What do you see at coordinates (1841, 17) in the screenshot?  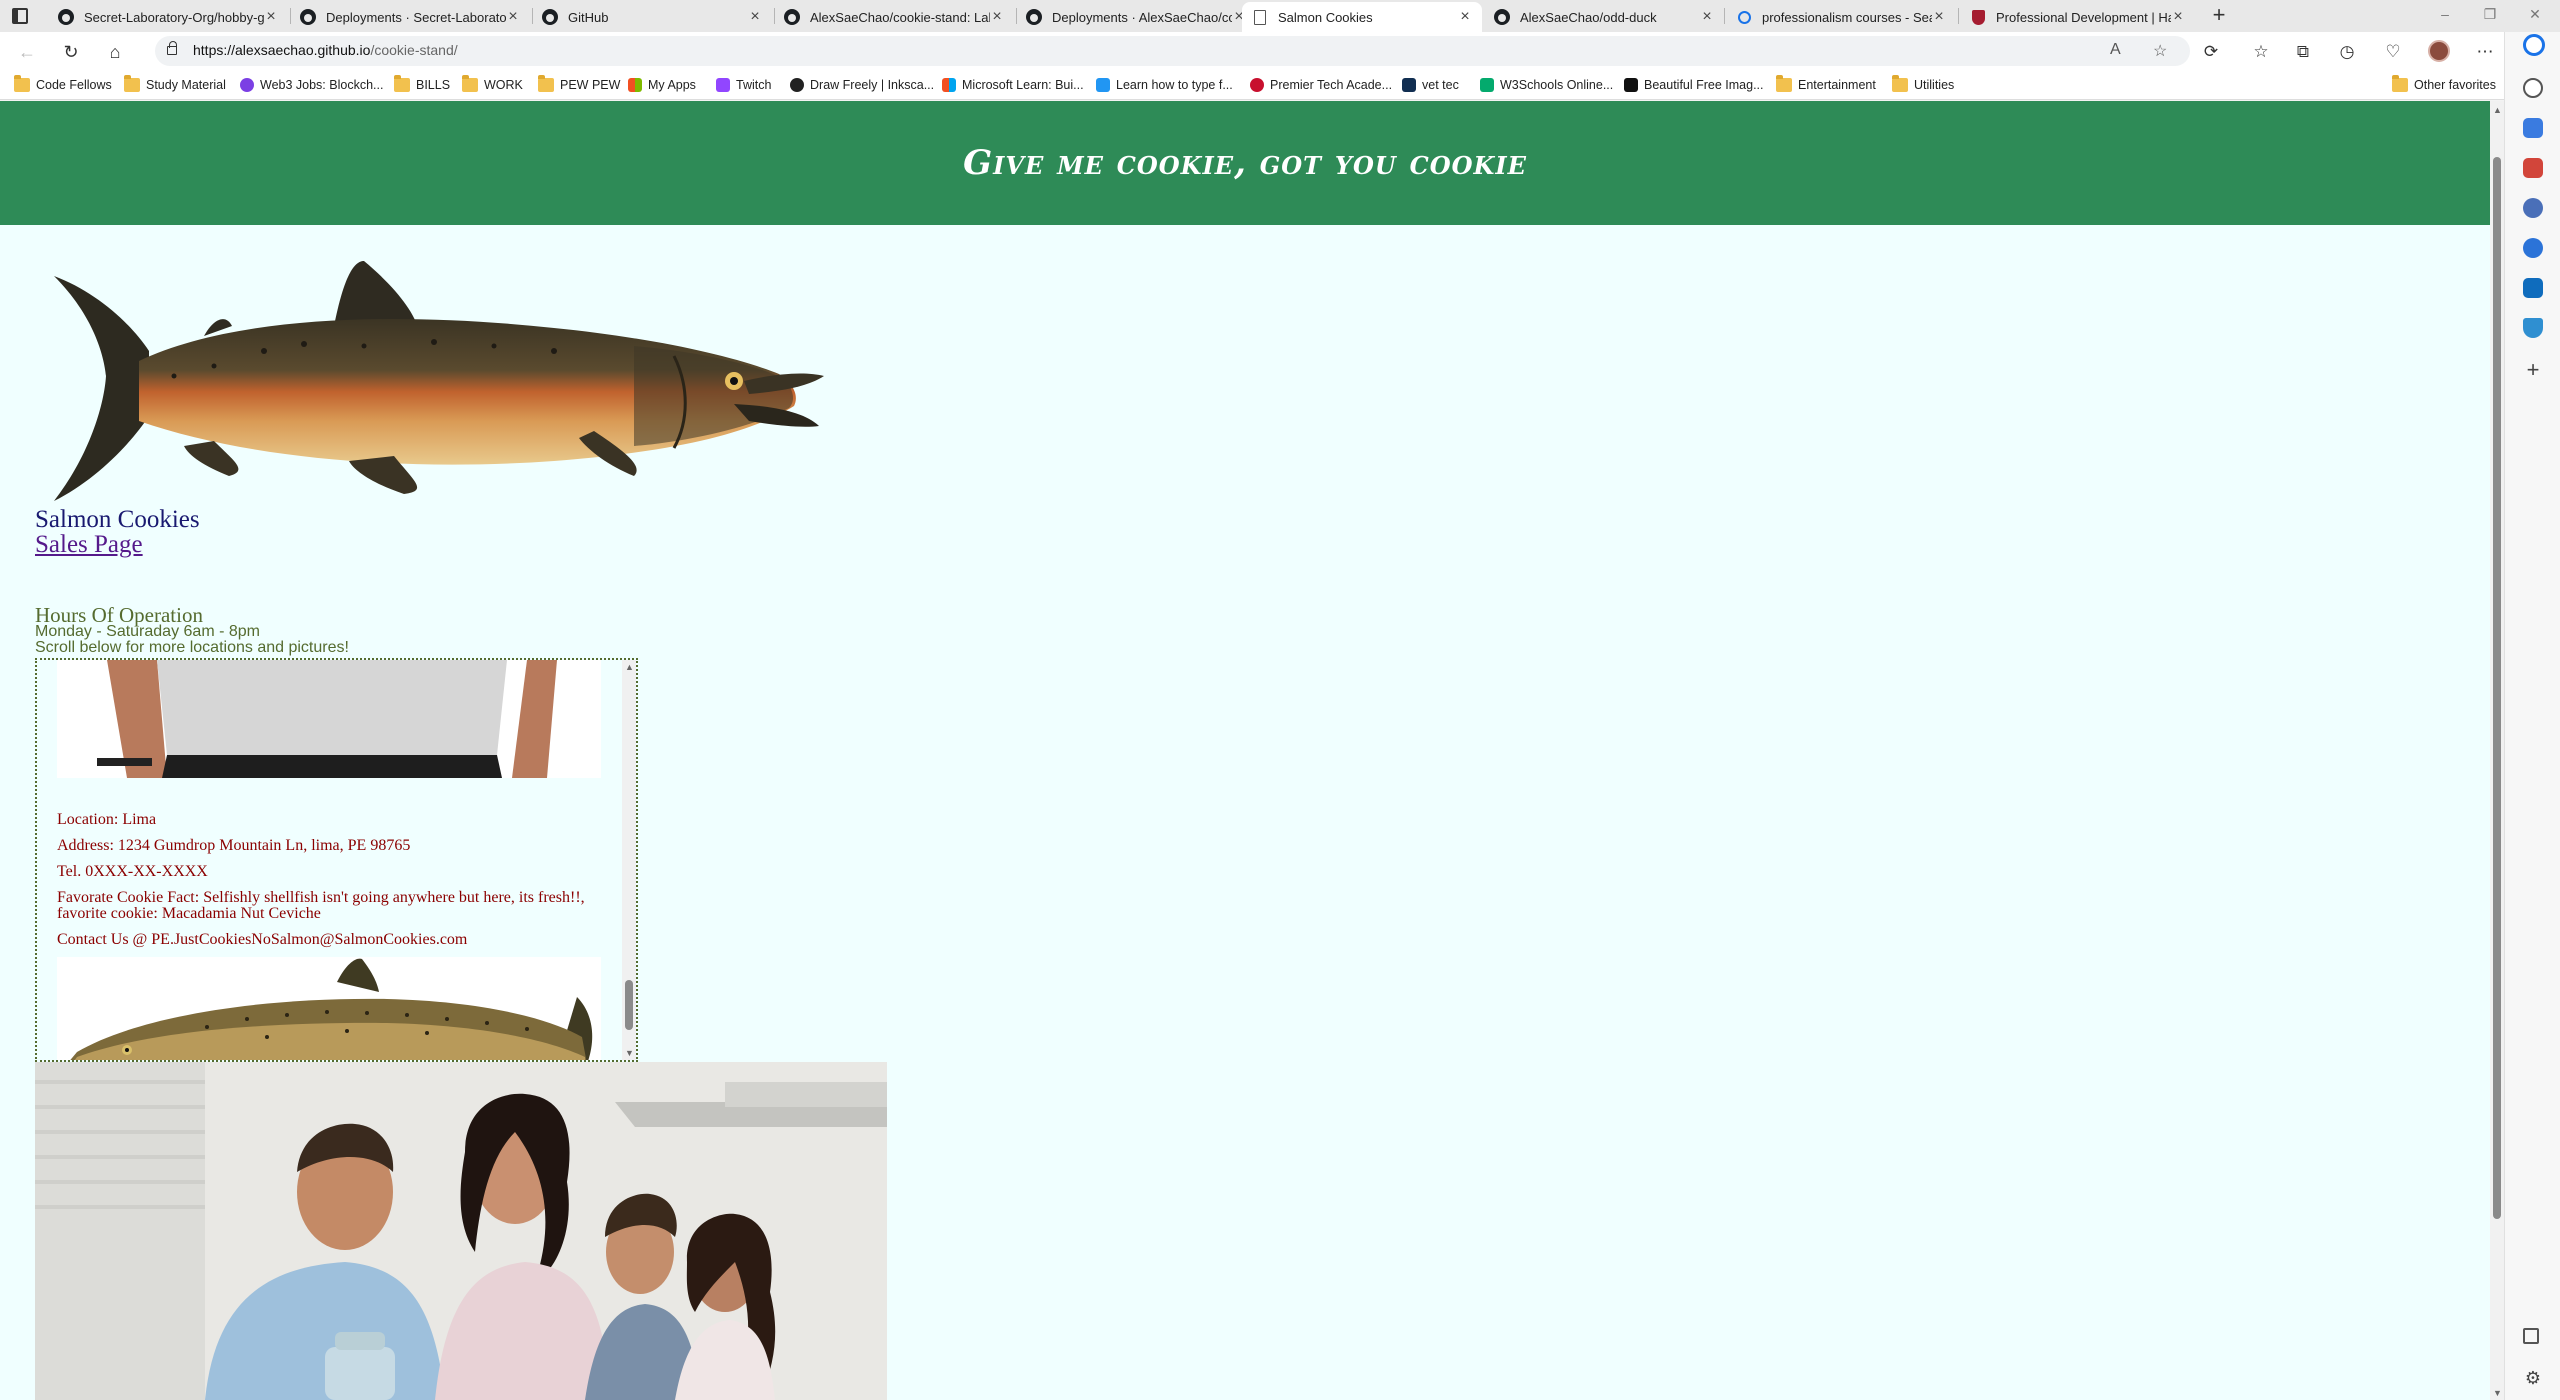 I see `tab-search: professionalism courses - Search ×` at bounding box center [1841, 17].